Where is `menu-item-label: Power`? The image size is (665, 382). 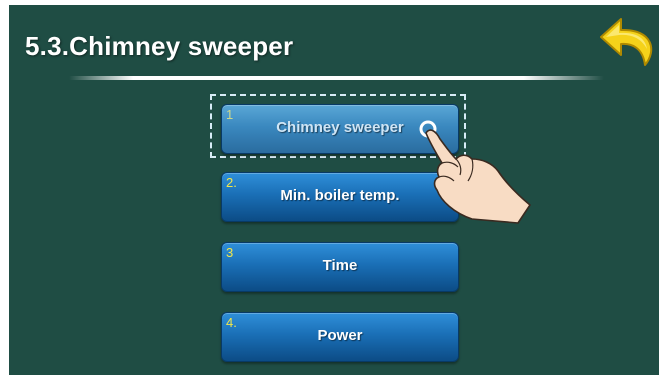
menu-item-label: Power is located at coordinates (340, 335).